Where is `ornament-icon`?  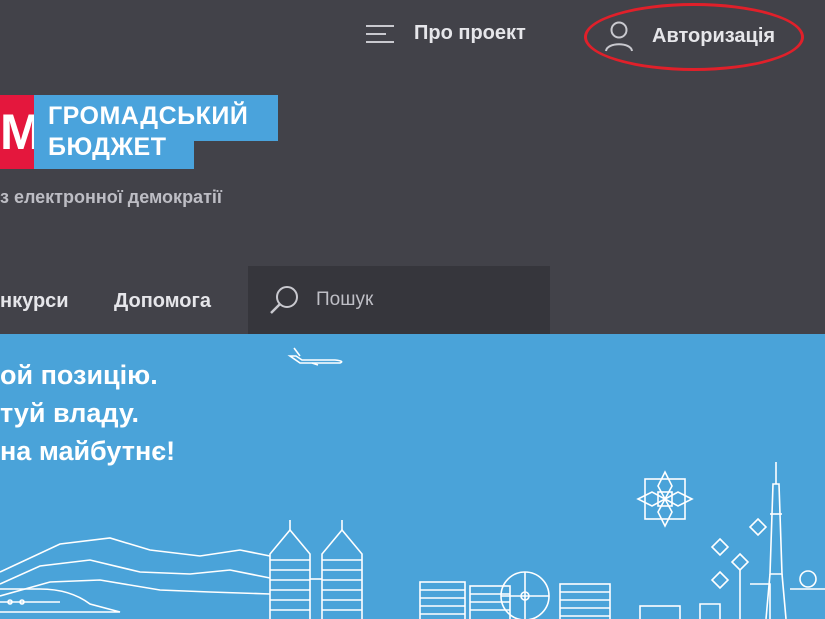
ornament-icon is located at coordinates (665, 499).